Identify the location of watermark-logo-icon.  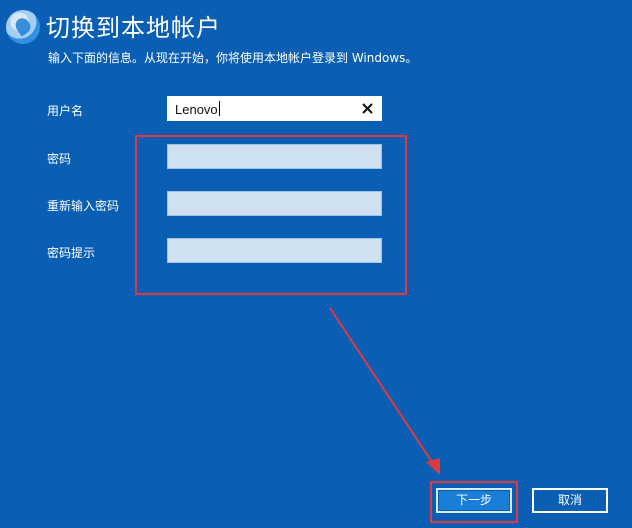
(23, 27).